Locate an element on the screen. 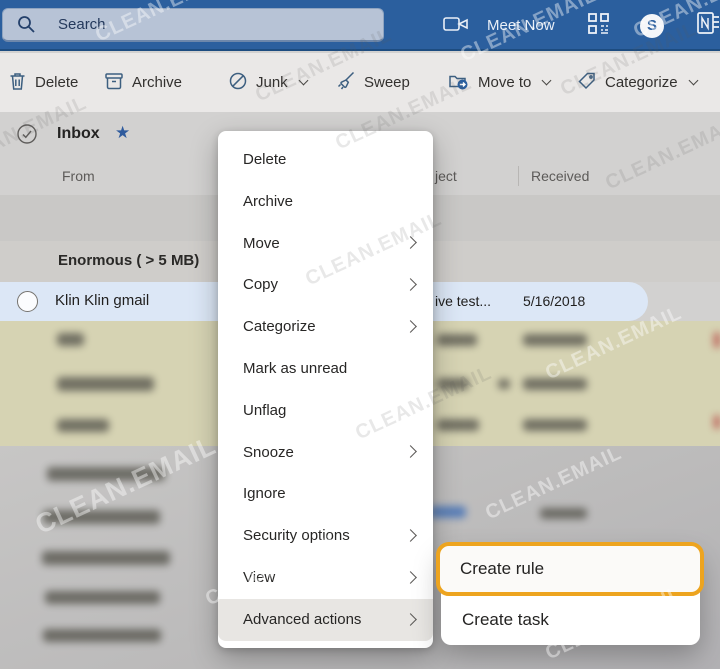 The width and height of the screenshot is (720, 669). favorite-star-icon: ★ is located at coordinates (122, 133).